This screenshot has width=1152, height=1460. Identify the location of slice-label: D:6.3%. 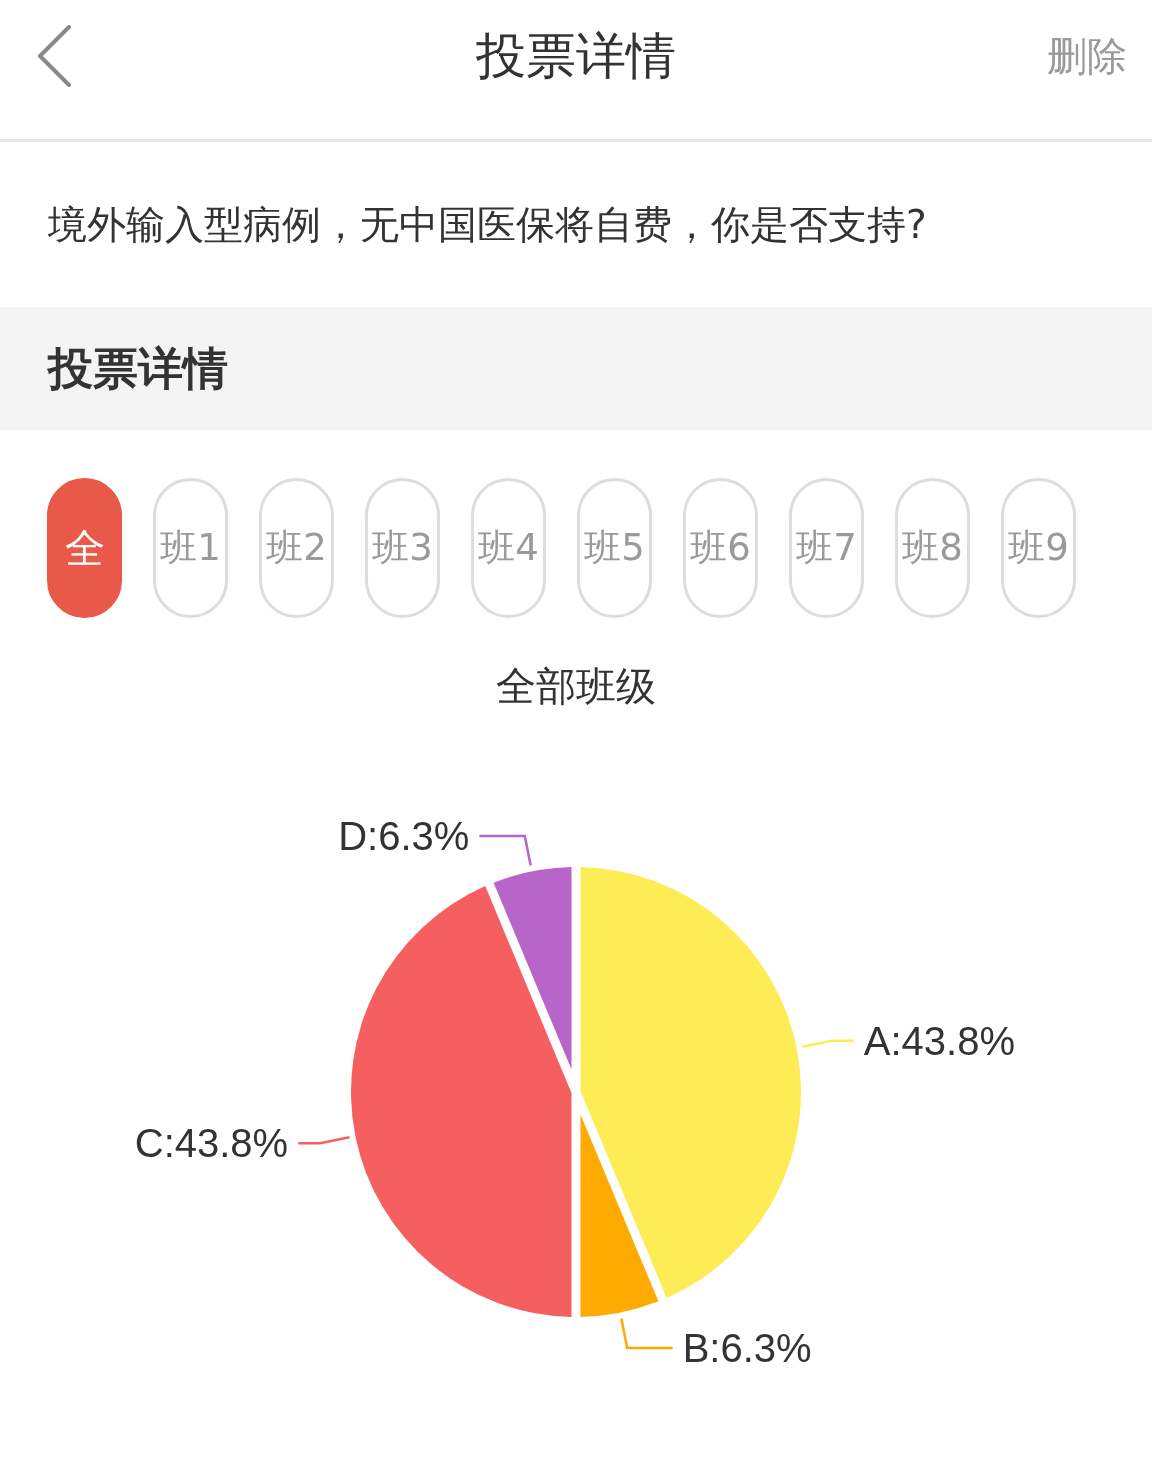
(404, 836).